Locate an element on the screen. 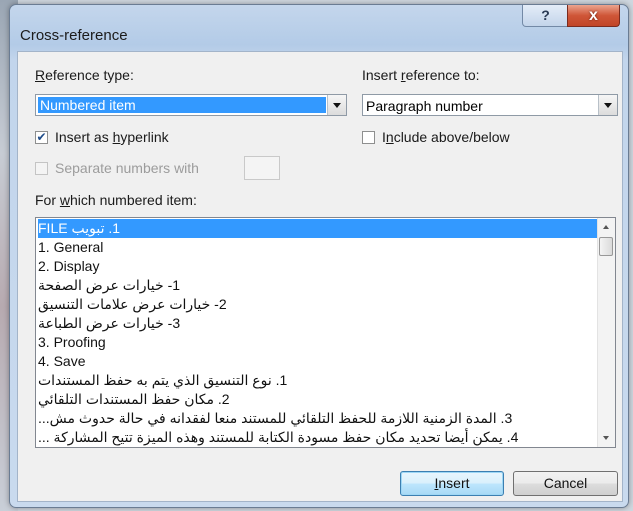  list-item: 2. Display is located at coordinates (68, 266).